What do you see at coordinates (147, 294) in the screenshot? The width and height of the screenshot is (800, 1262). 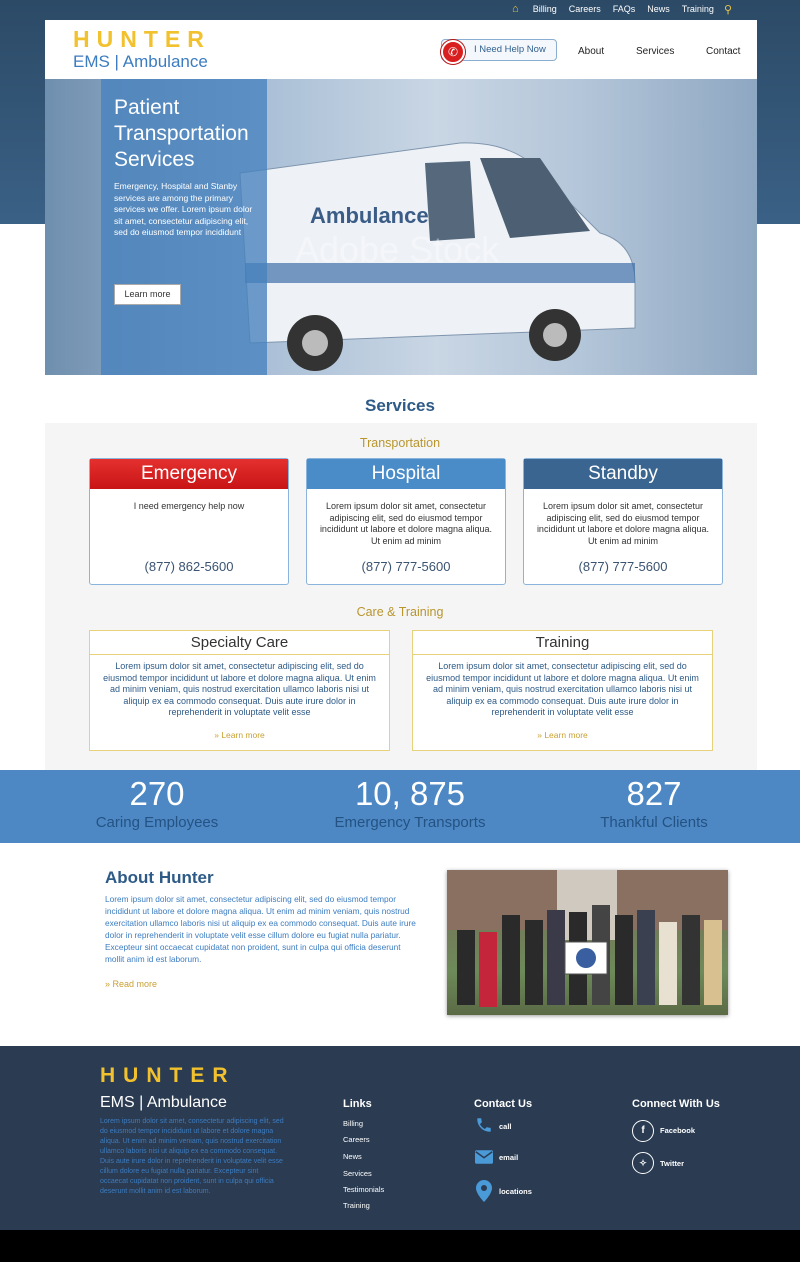 I see `learn-more-button: Learn more` at bounding box center [147, 294].